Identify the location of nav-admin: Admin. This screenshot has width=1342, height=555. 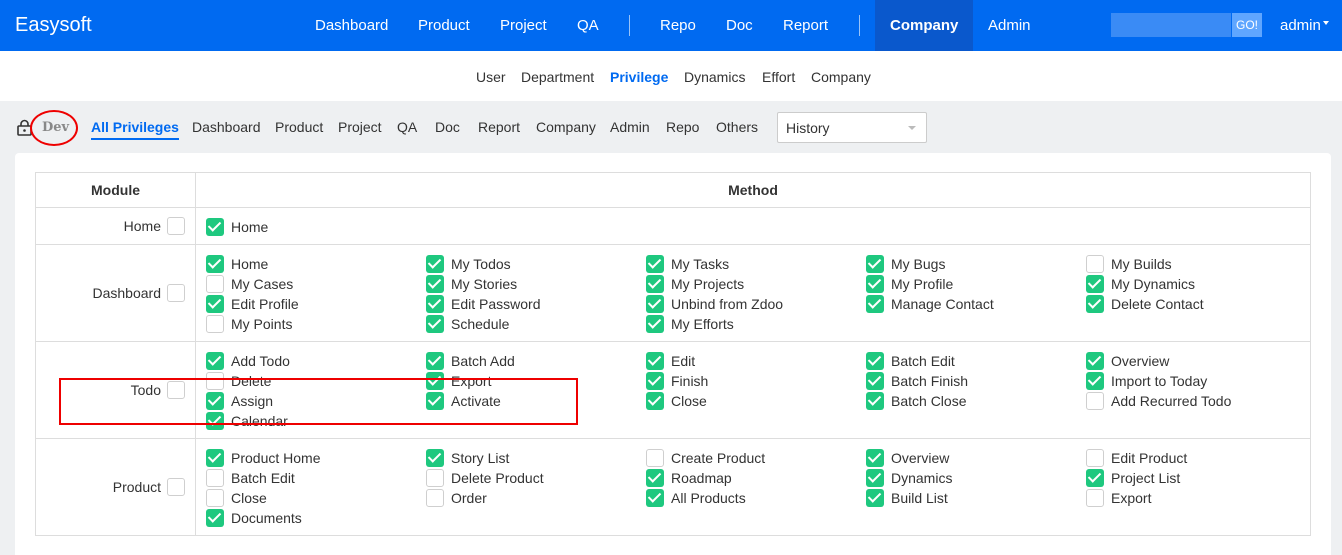
(1009, 25).